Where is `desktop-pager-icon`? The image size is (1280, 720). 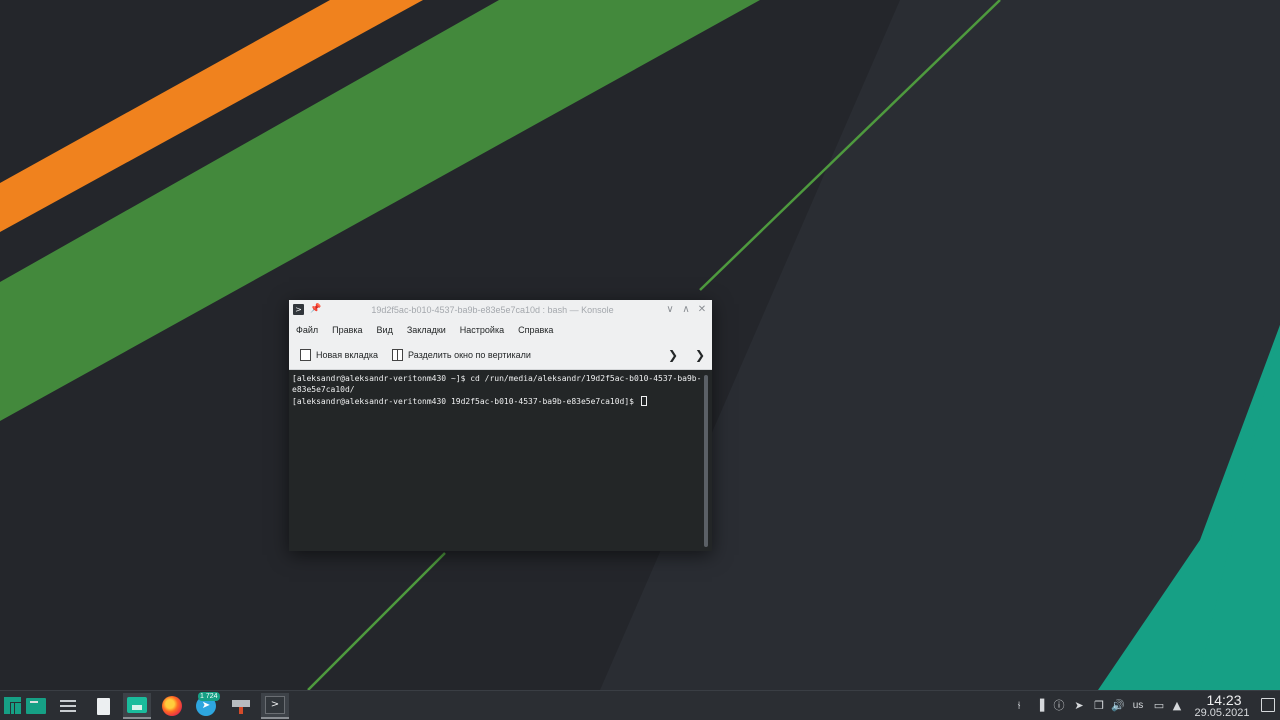 desktop-pager-icon is located at coordinates (36, 706).